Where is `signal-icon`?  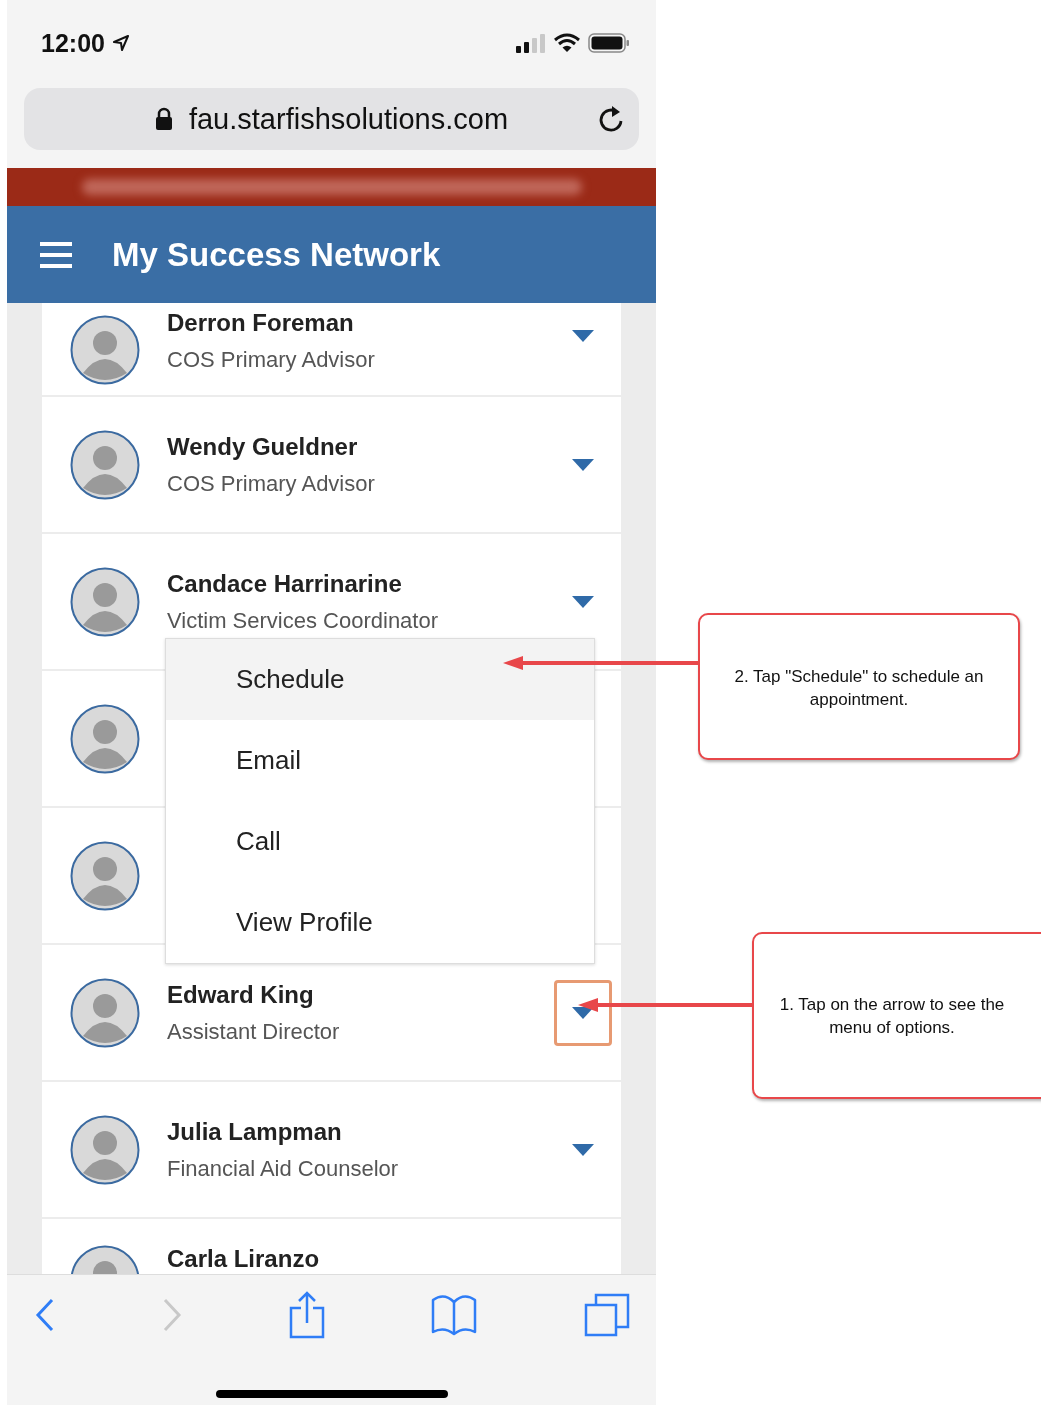
signal-icon is located at coordinates (531, 43).